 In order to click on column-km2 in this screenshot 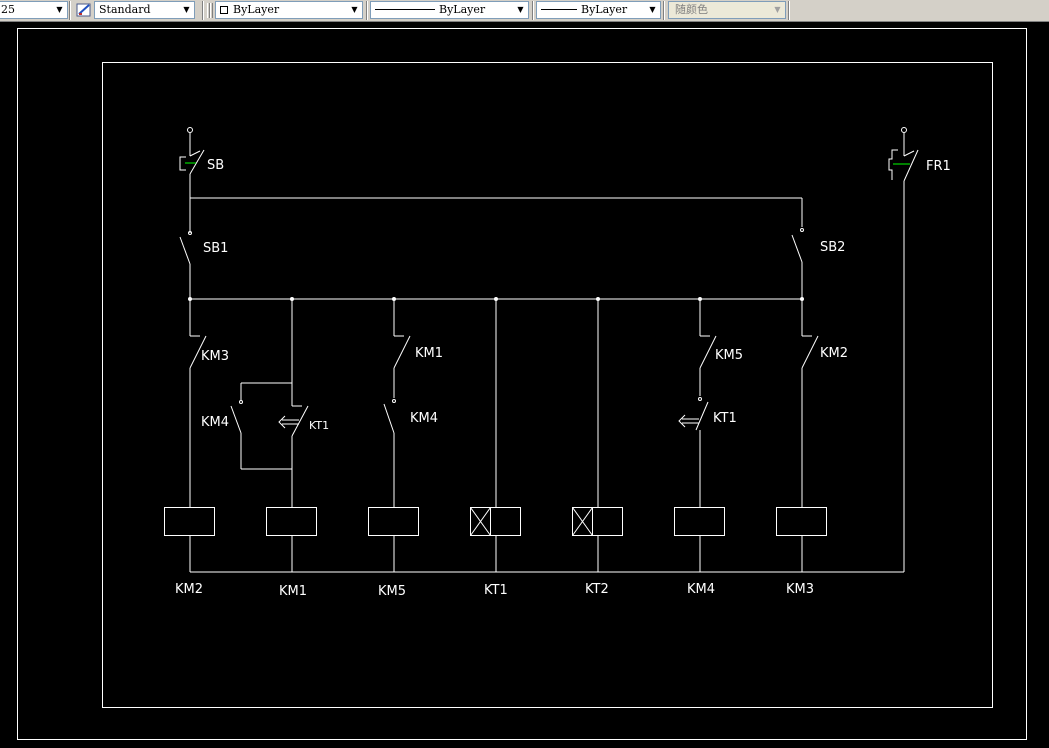, I will do `click(198, 435)`.